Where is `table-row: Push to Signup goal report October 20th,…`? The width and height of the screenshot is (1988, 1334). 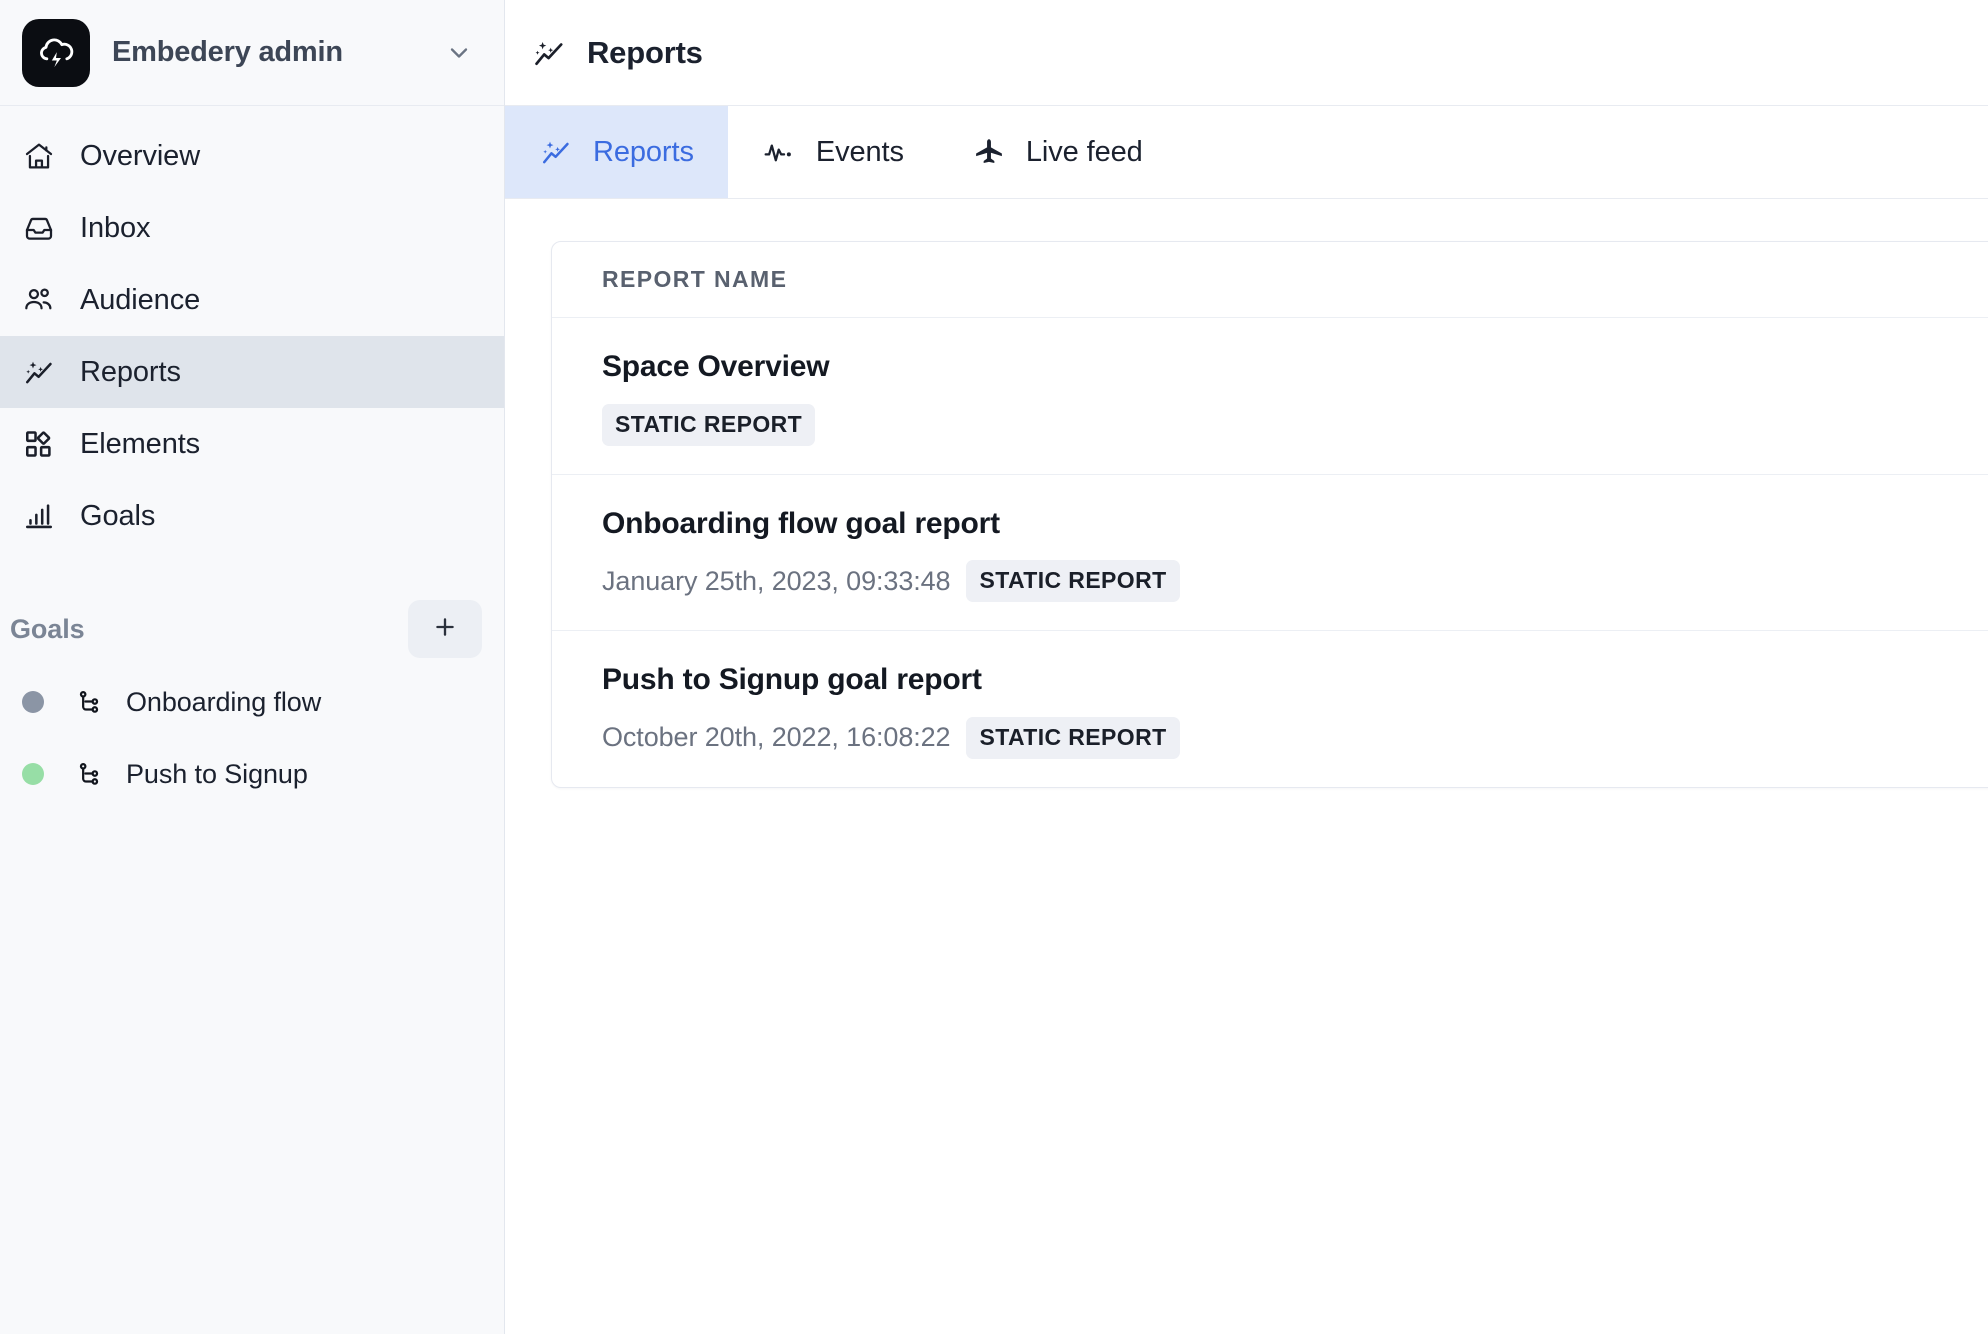 table-row: Push to Signup goal report October 20th,… is located at coordinates (1270, 709).